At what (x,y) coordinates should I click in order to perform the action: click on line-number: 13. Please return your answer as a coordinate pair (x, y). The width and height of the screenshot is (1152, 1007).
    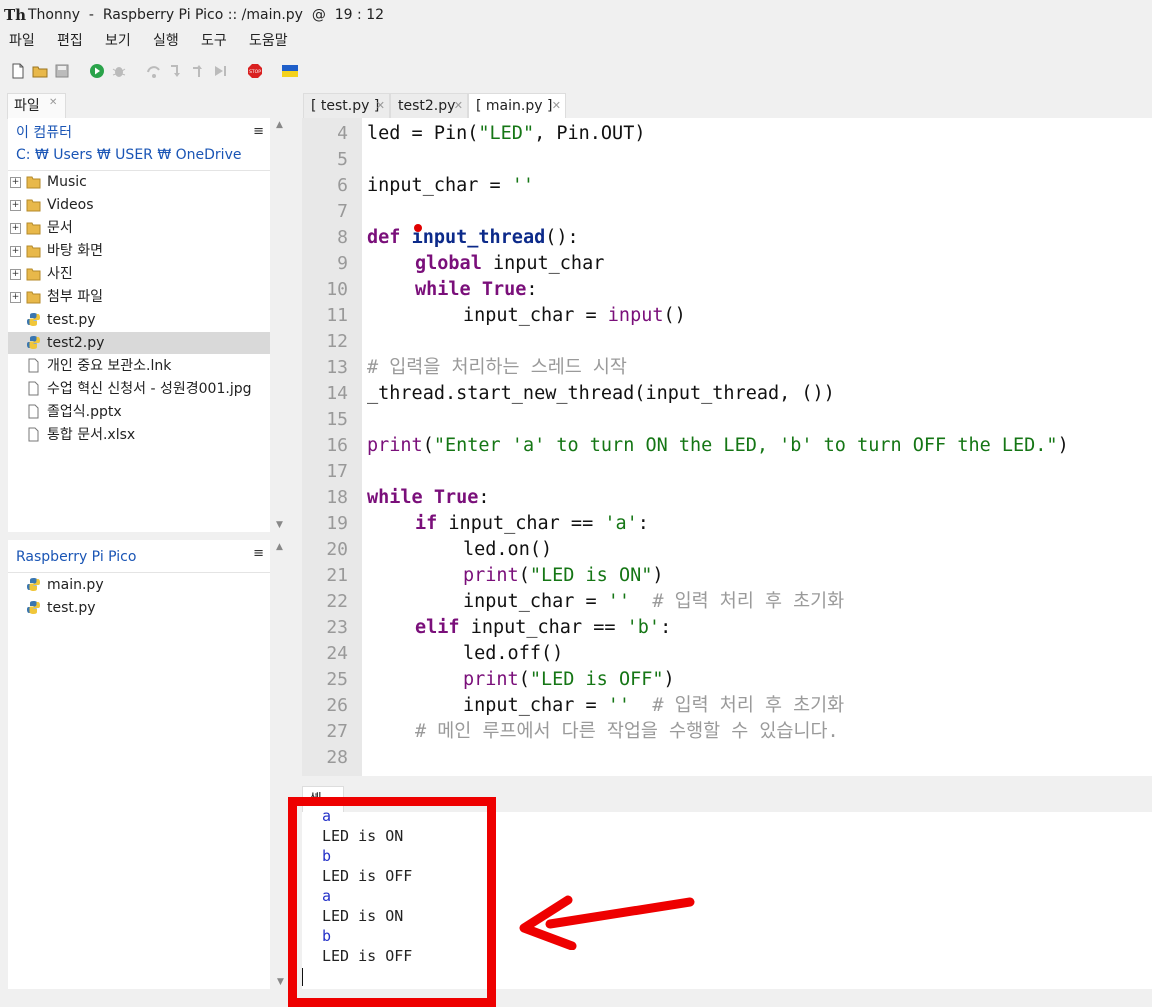
    Looking at the image, I should click on (337, 367).